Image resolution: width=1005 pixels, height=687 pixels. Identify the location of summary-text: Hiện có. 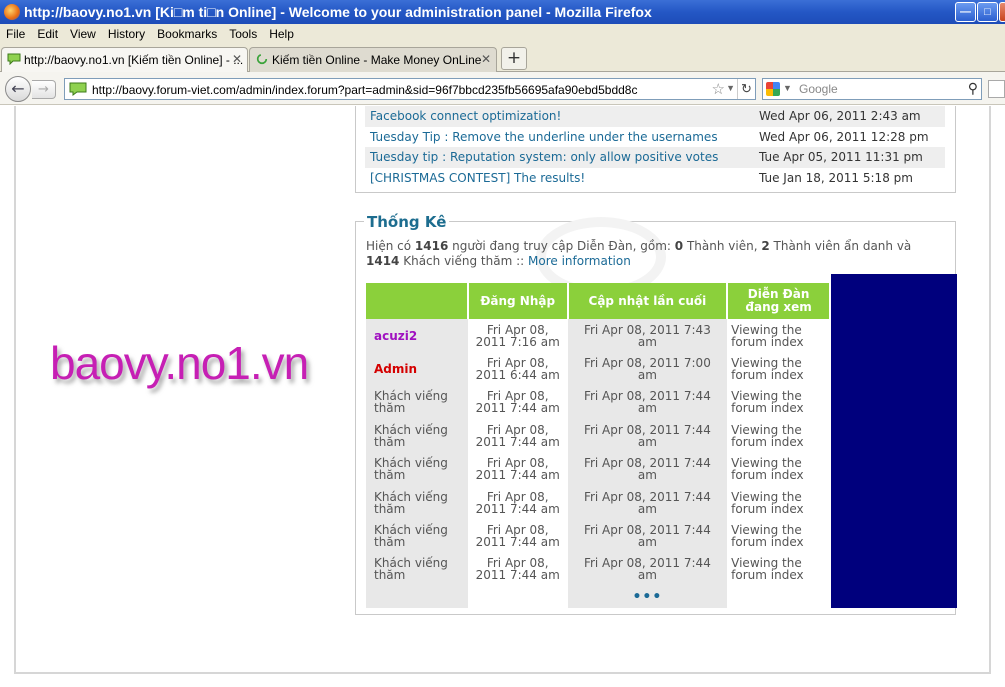
(390, 246).